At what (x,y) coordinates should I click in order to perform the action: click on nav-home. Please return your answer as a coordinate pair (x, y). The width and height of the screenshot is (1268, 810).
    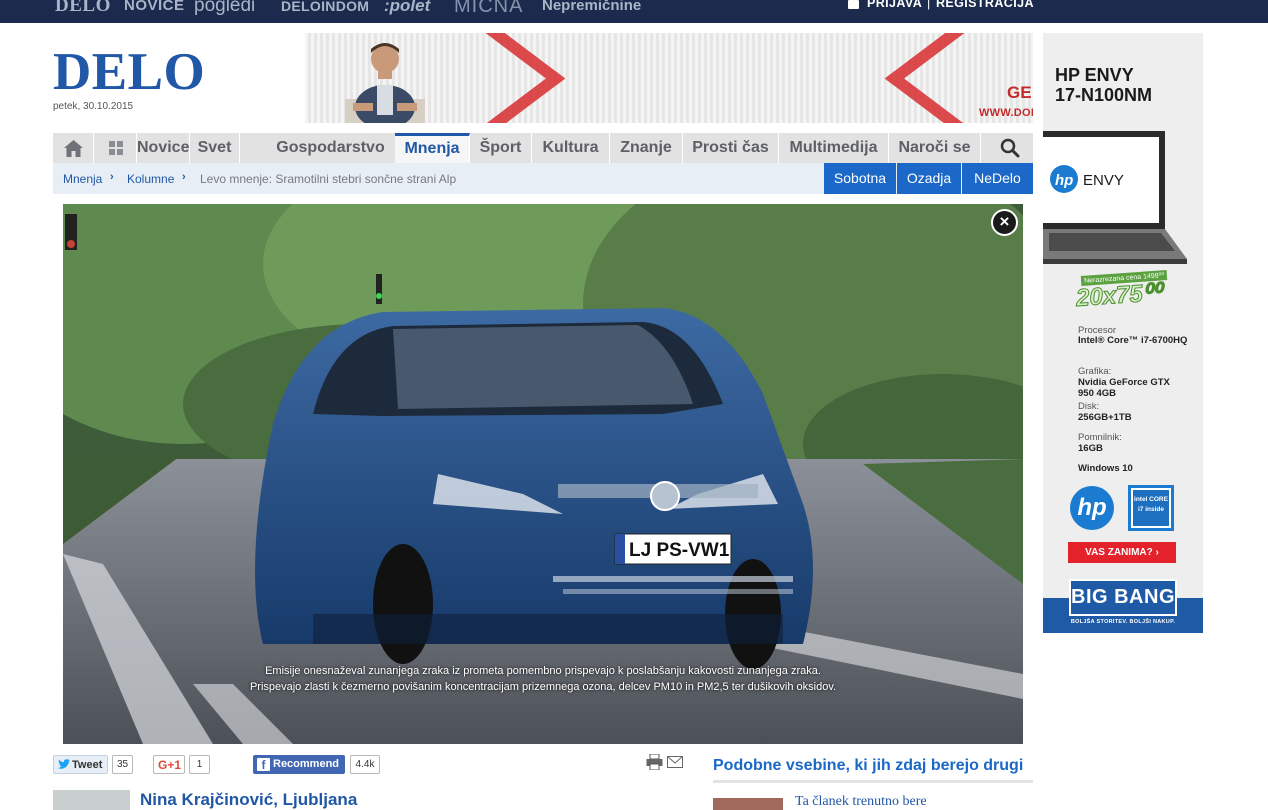
    Looking at the image, I should click on (73, 148).